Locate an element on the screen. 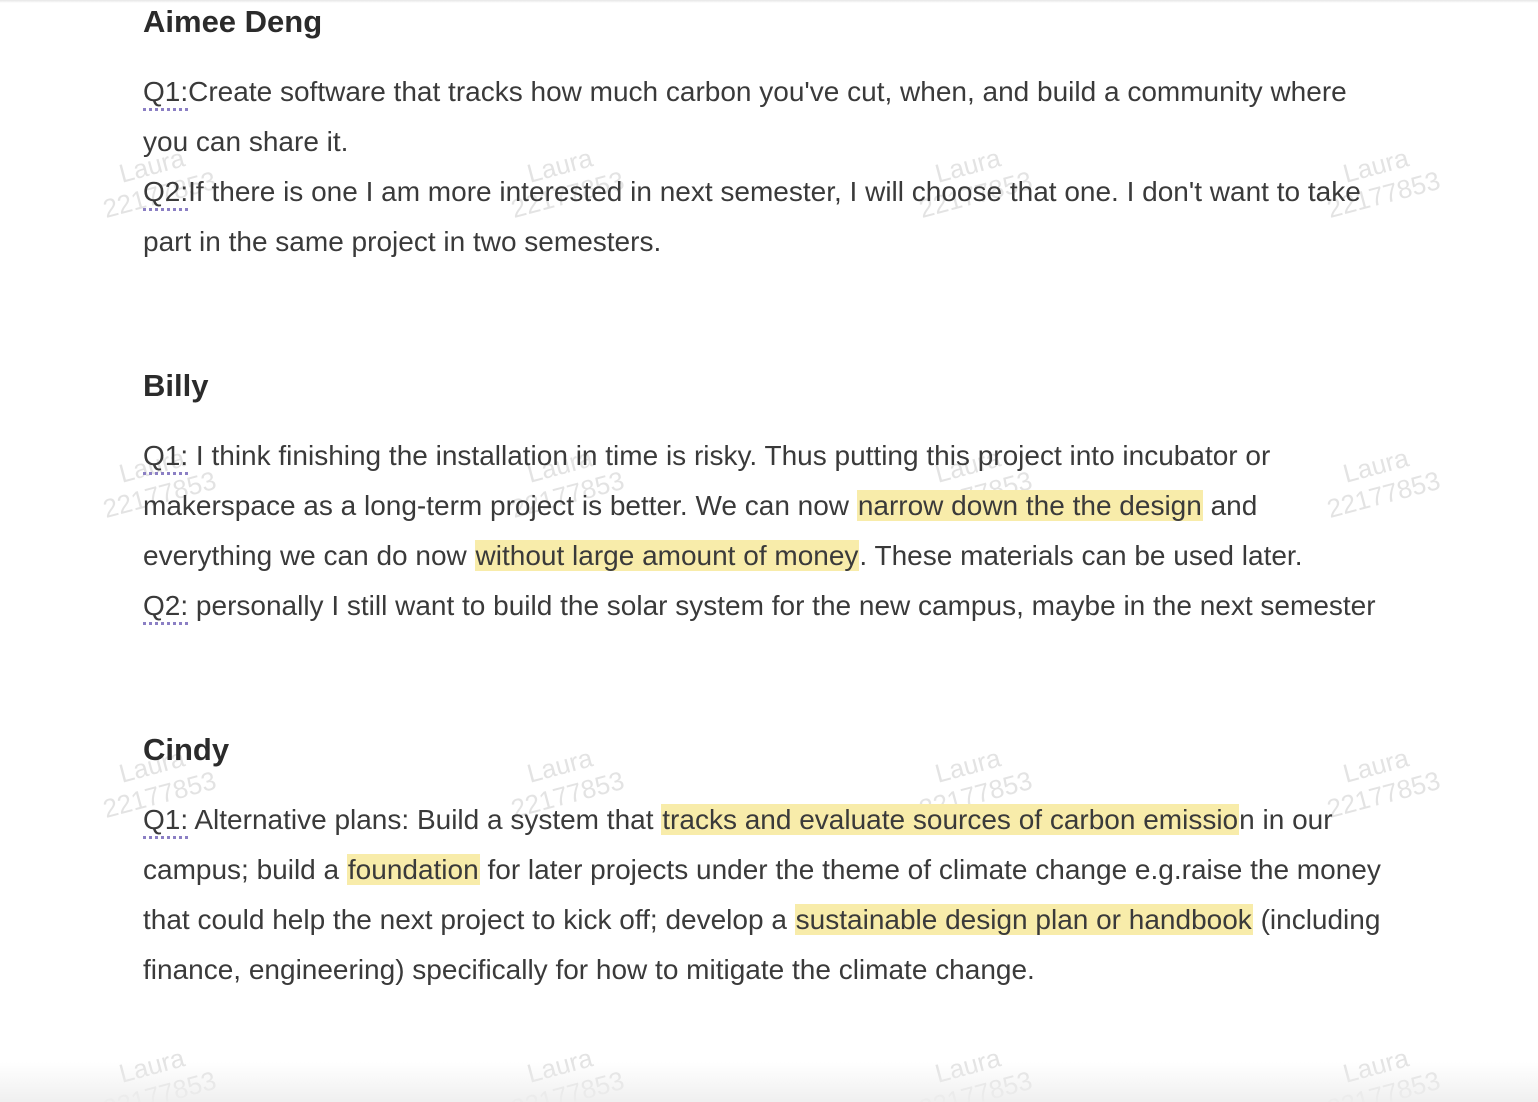 The height and width of the screenshot is (1102, 1538). section-heading: Billy is located at coordinates (176, 385).